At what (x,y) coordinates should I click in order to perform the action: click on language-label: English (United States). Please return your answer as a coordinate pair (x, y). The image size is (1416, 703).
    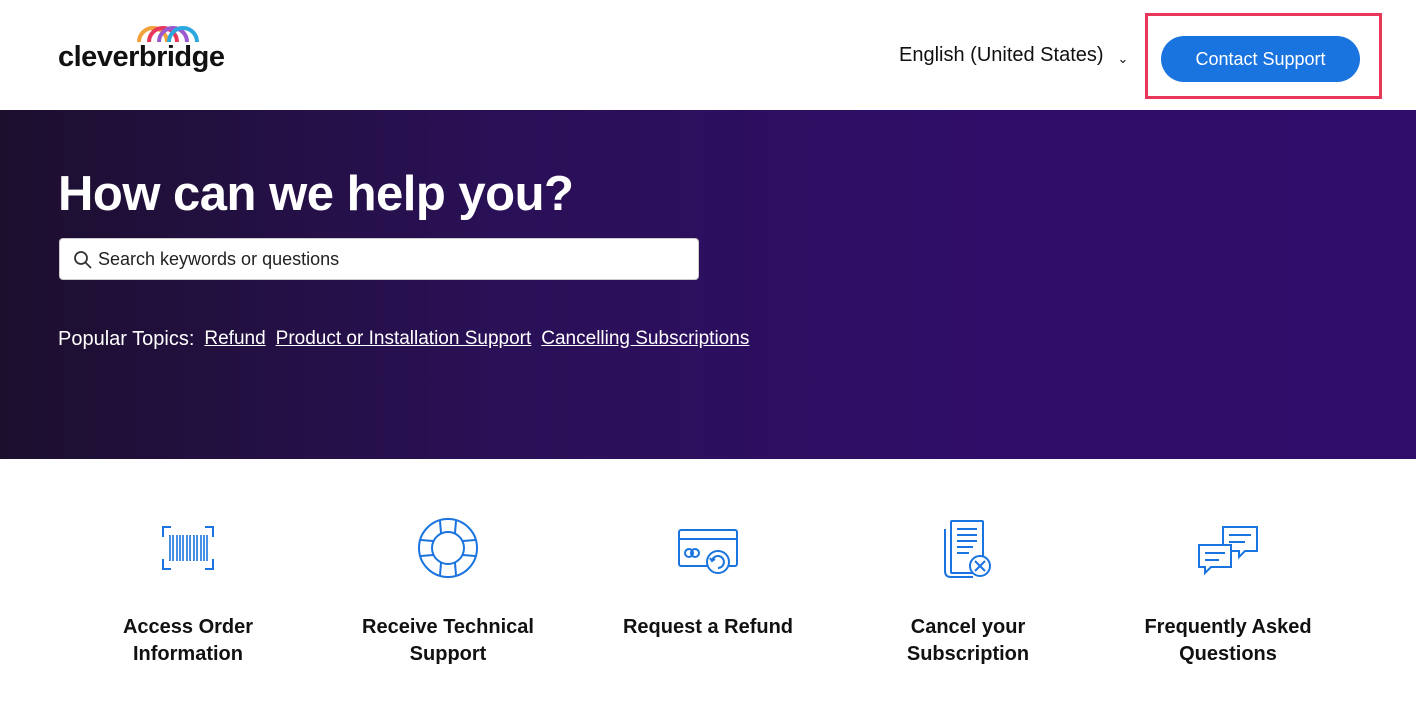
    Looking at the image, I should click on (1001, 55).